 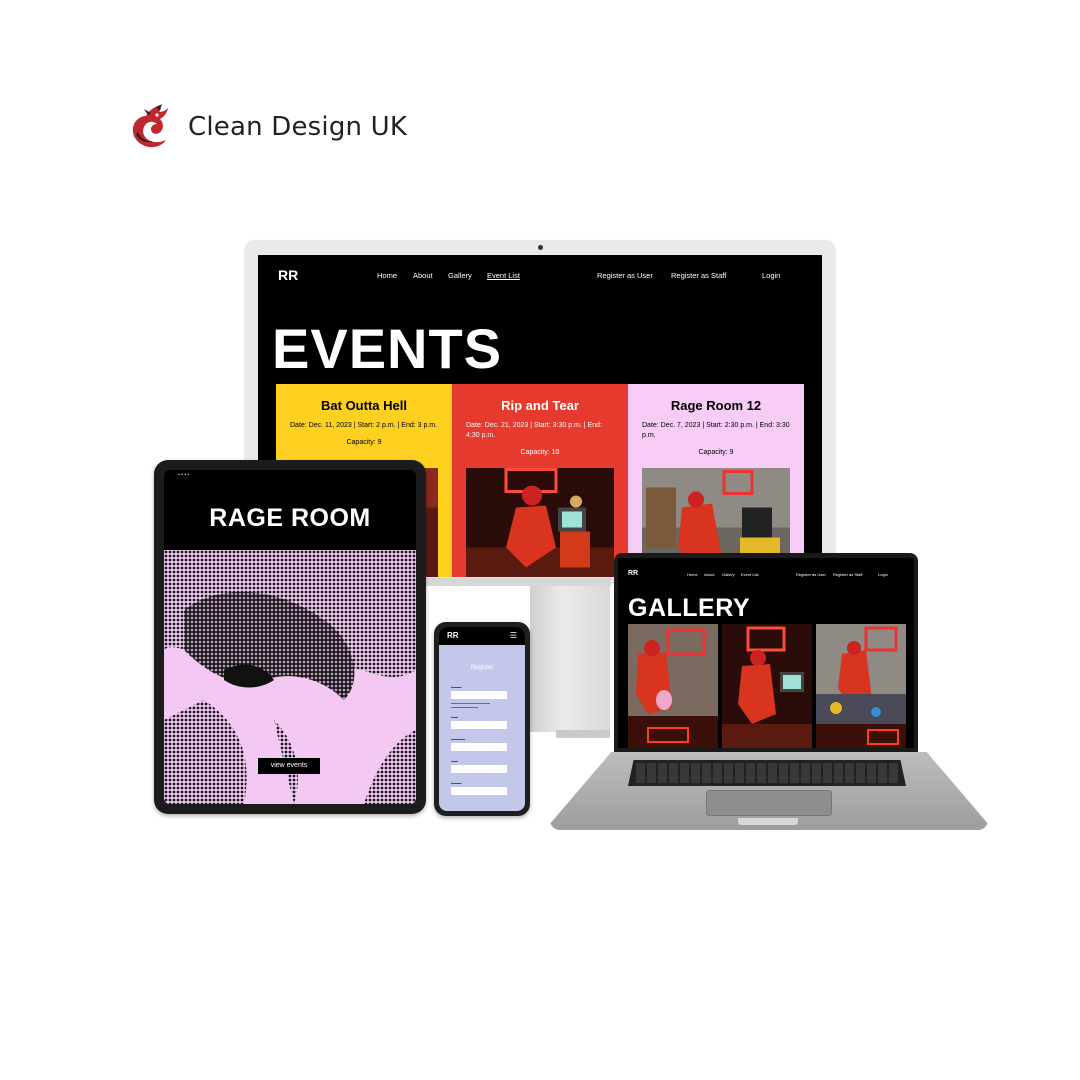 I want to click on event-capacity: Capacity: 10, so click(x=540, y=452).